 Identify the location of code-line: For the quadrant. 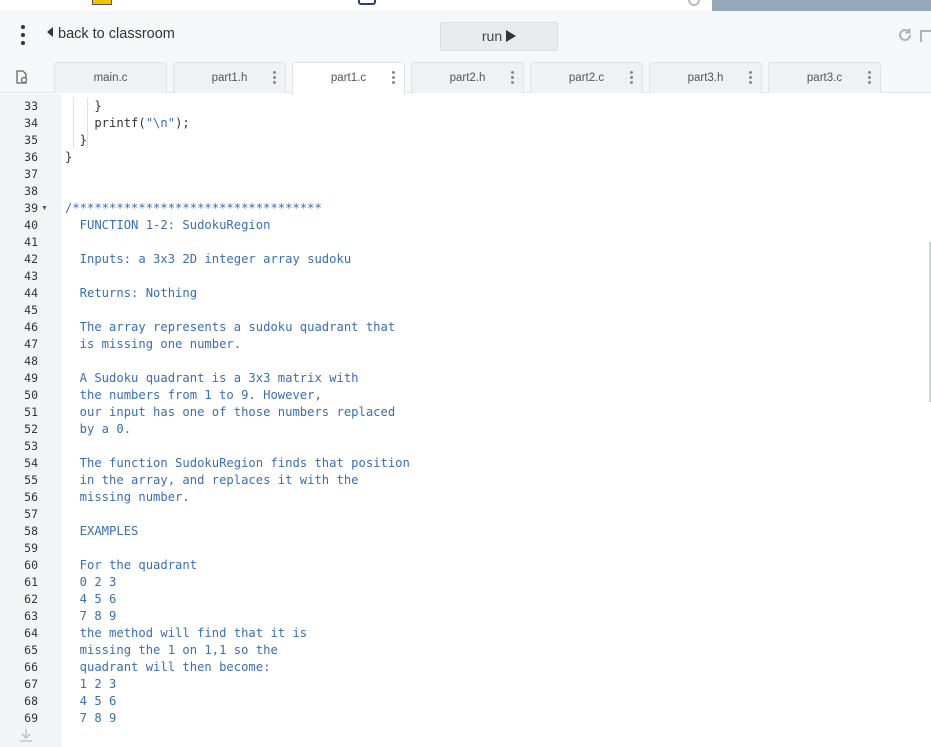
(131, 565).